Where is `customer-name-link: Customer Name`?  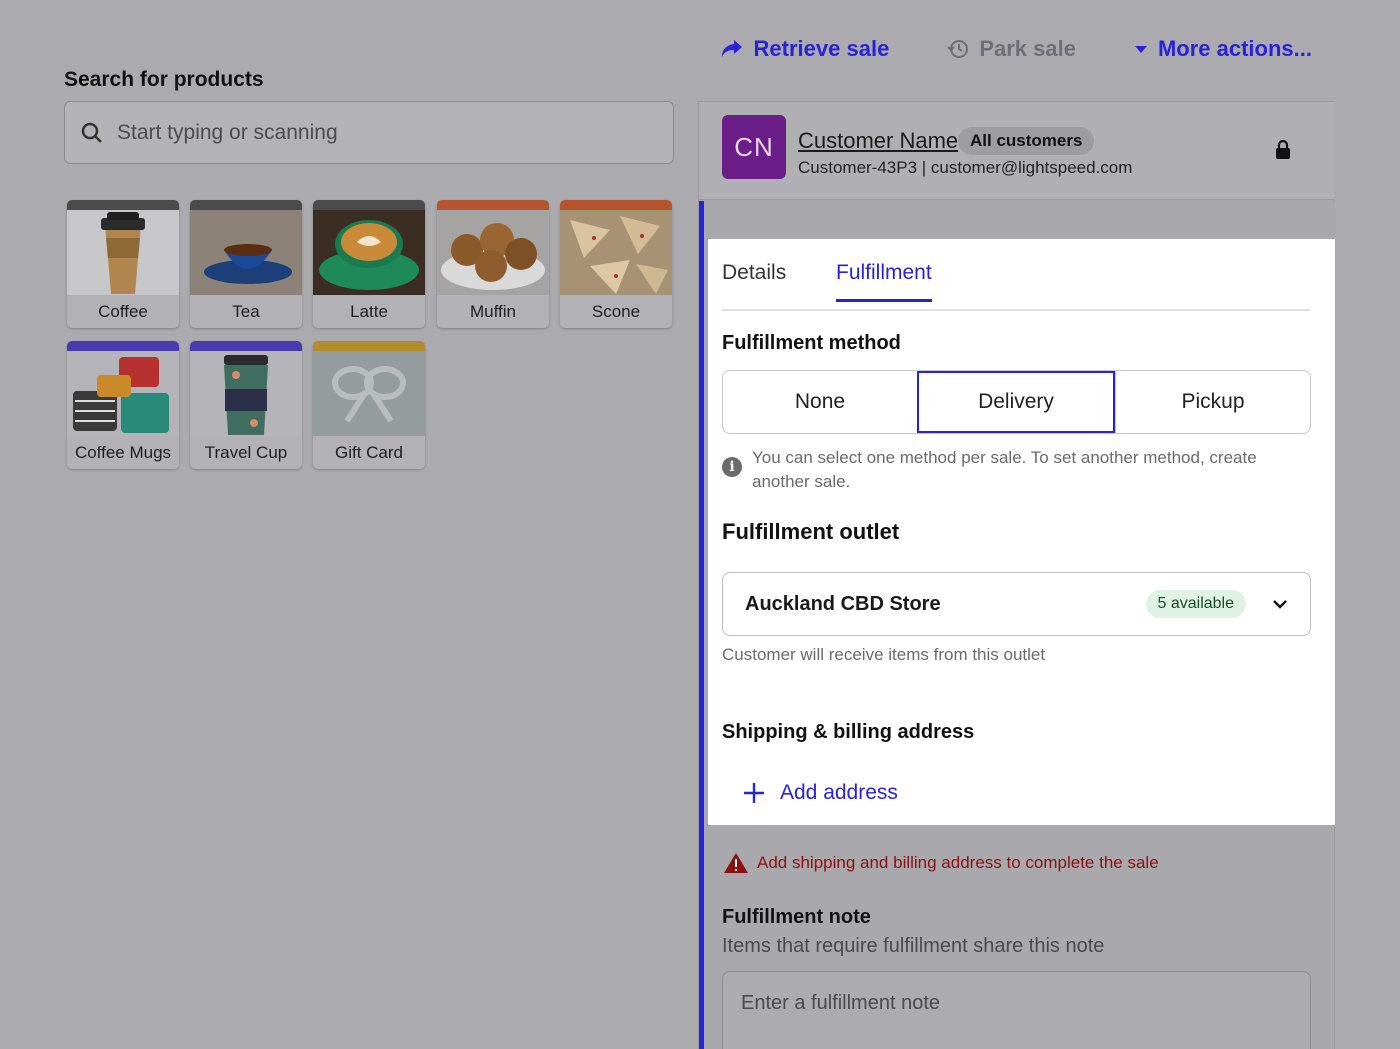
customer-name-link: Customer Name is located at coordinates (878, 141).